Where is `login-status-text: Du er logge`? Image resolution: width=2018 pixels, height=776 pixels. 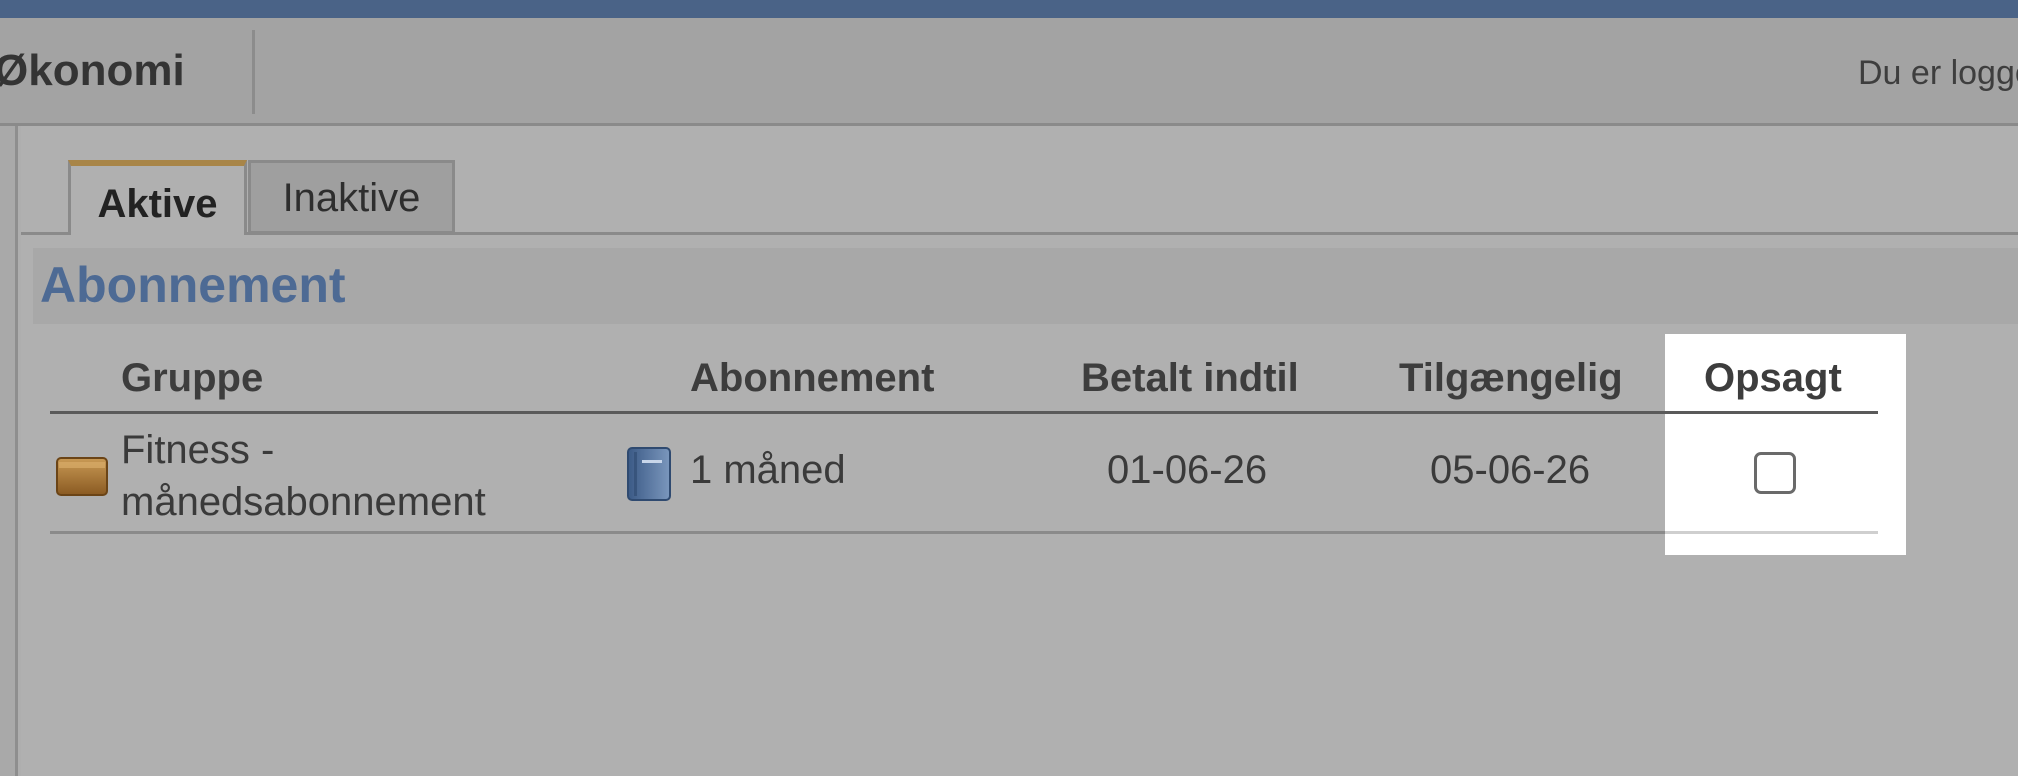
login-status-text: Du er logge is located at coordinates (1938, 73).